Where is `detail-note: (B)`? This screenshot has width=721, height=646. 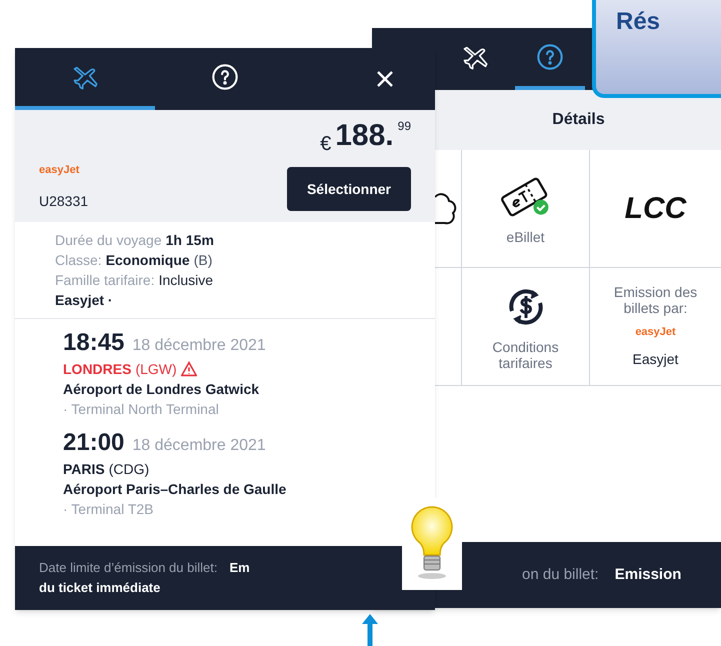 detail-note: (B) is located at coordinates (203, 260).